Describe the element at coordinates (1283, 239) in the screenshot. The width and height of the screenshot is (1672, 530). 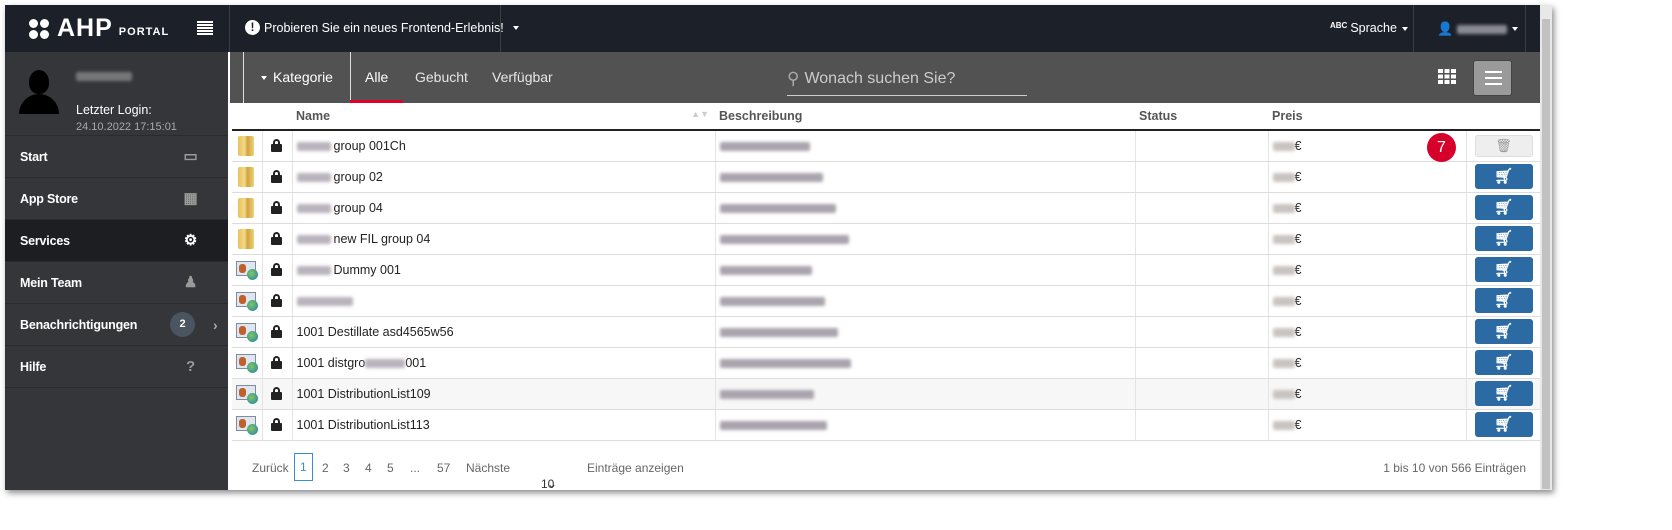
I see `blurred-price` at that location.